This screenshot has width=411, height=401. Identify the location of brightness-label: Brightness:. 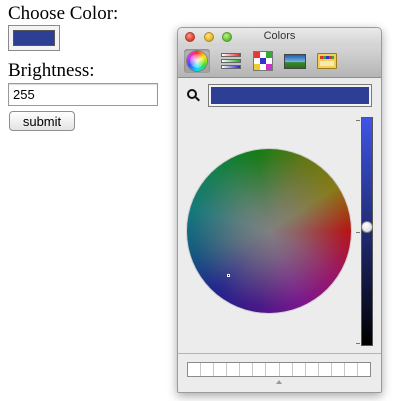
(51, 70).